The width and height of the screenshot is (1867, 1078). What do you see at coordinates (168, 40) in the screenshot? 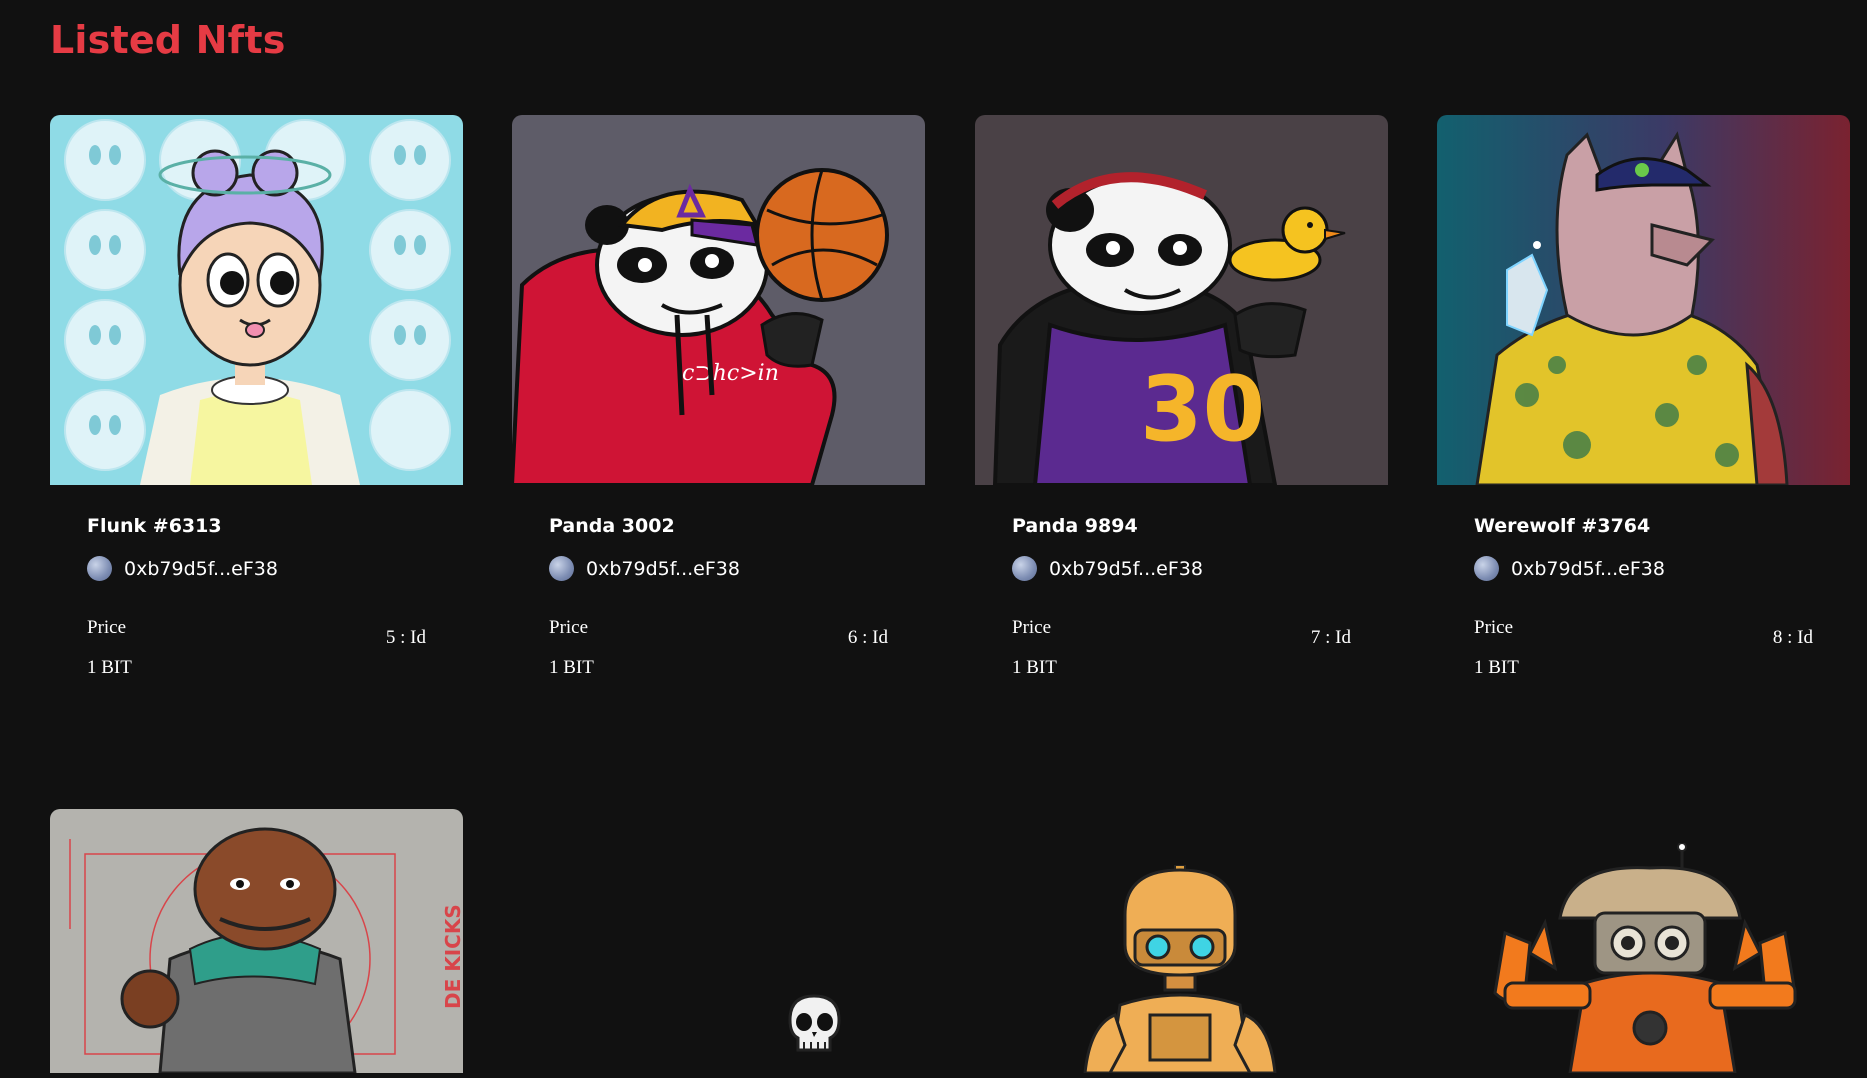
I see `page-title: Listed Nfts` at bounding box center [168, 40].